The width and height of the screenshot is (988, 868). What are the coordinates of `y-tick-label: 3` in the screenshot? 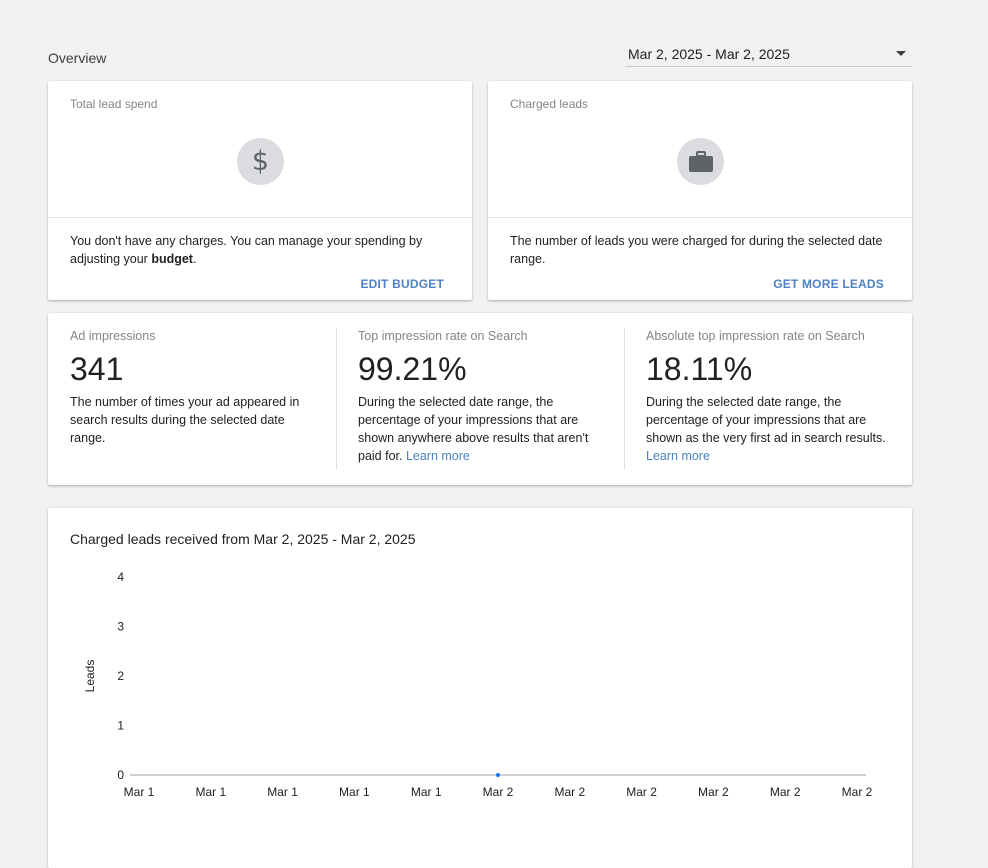 It's located at (120, 627).